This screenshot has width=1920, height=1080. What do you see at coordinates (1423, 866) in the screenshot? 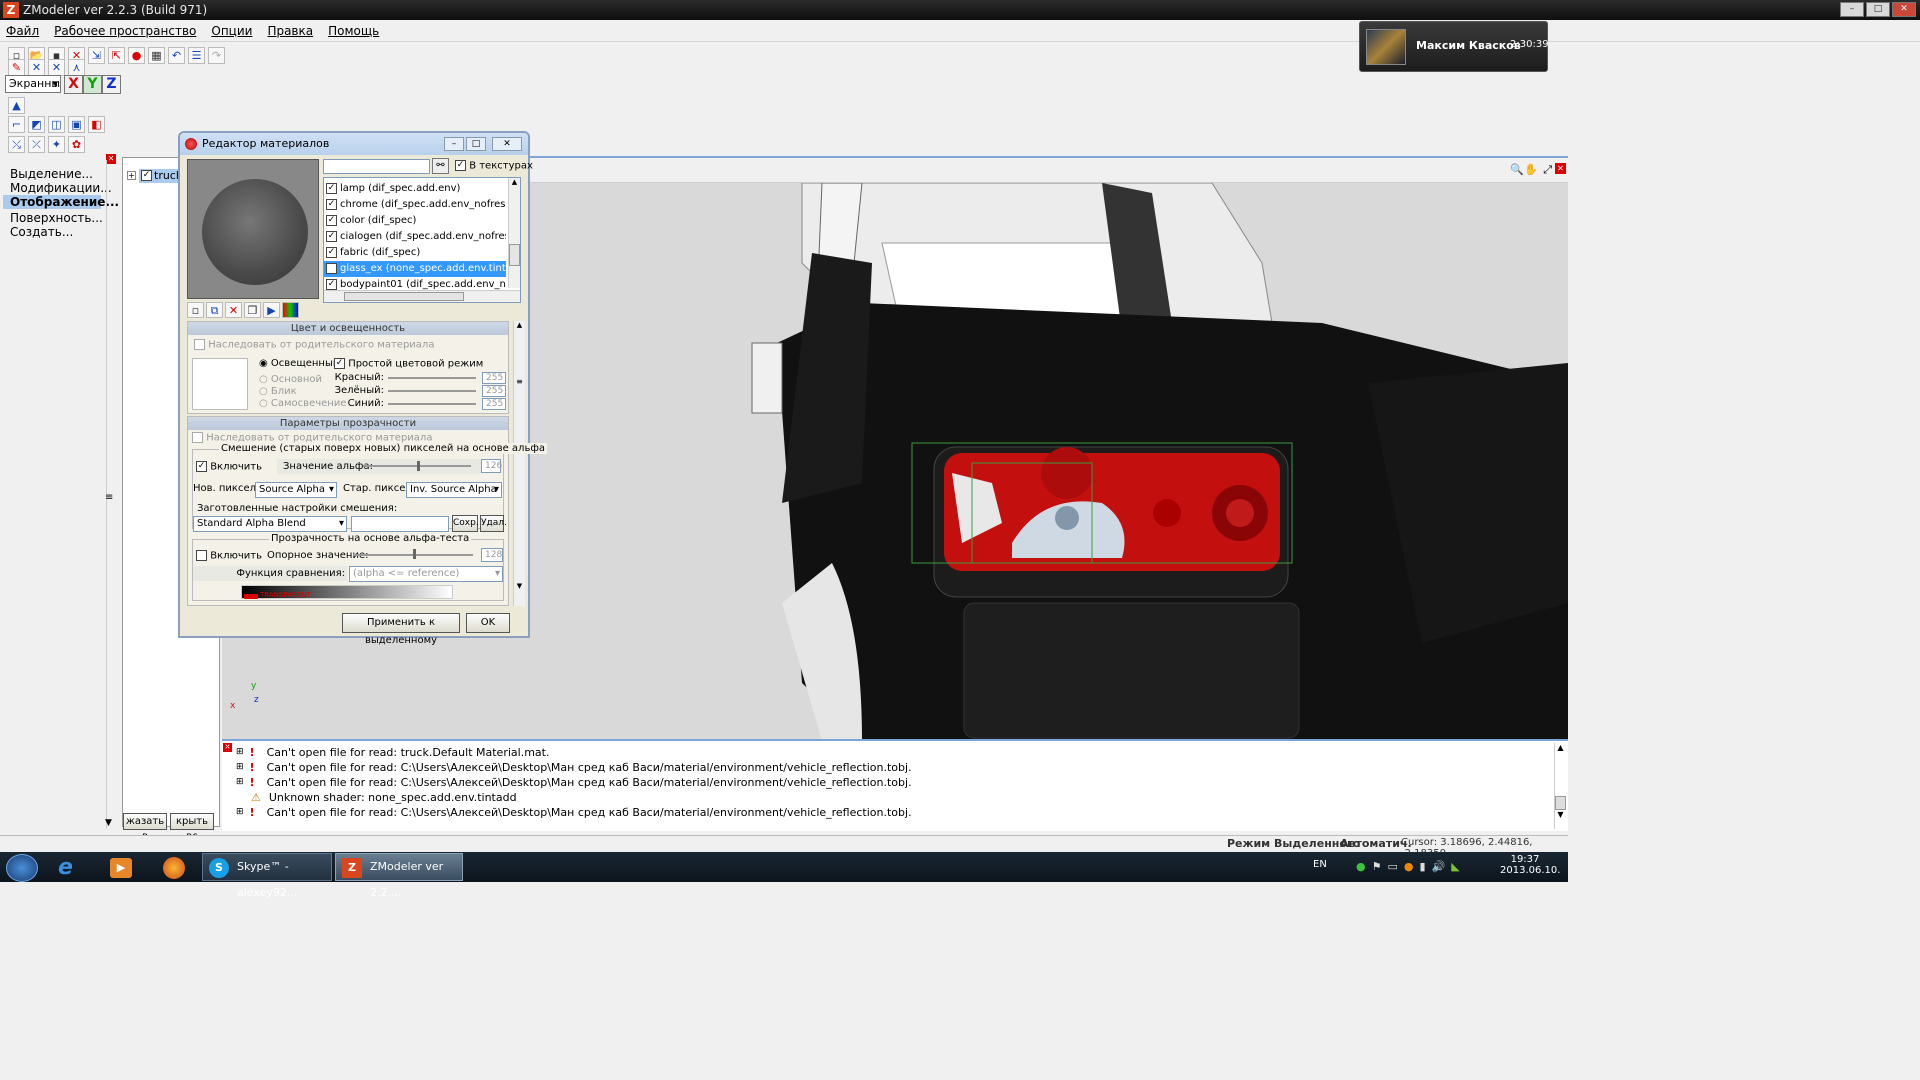
I see `battery-icon: ▮` at bounding box center [1423, 866].